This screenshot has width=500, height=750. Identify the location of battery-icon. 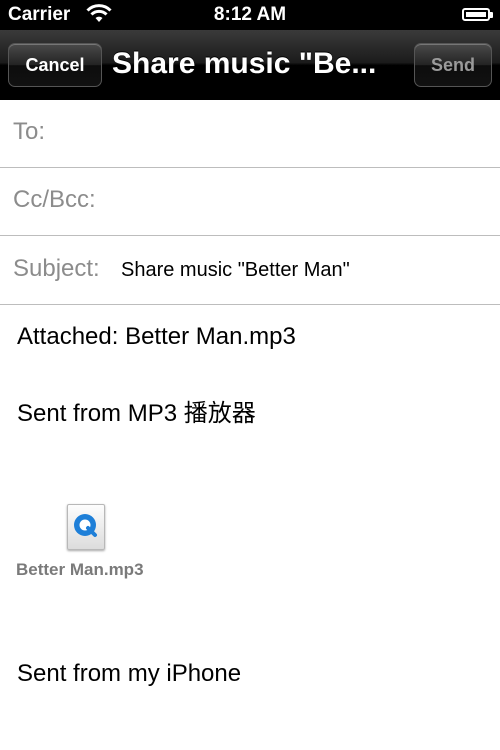
(476, 14).